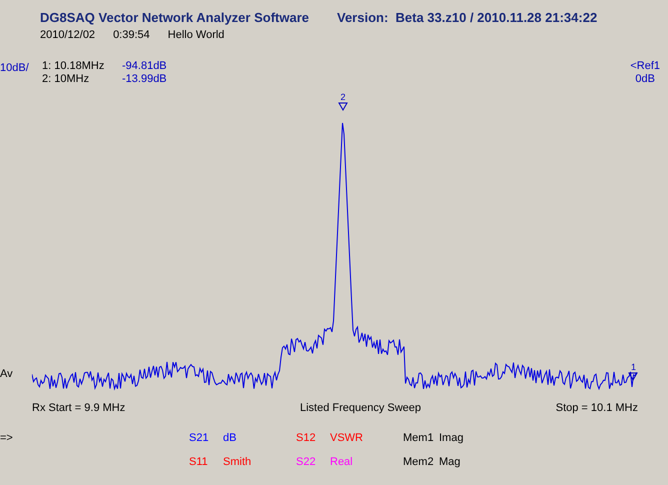 The image size is (668, 485). What do you see at coordinates (6, 438) in the screenshot?
I see `command-prompt: =>` at bounding box center [6, 438].